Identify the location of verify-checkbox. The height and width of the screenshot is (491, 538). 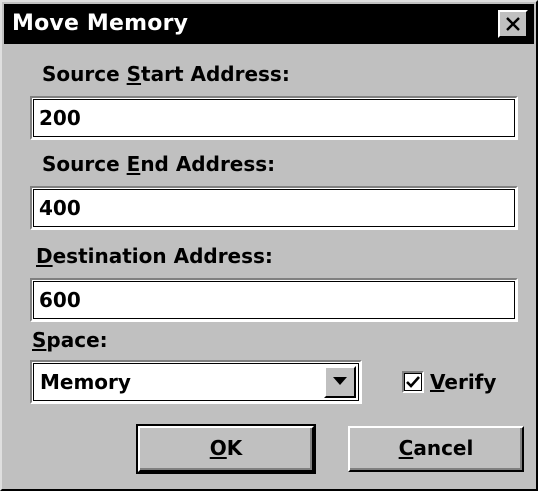
(413, 382).